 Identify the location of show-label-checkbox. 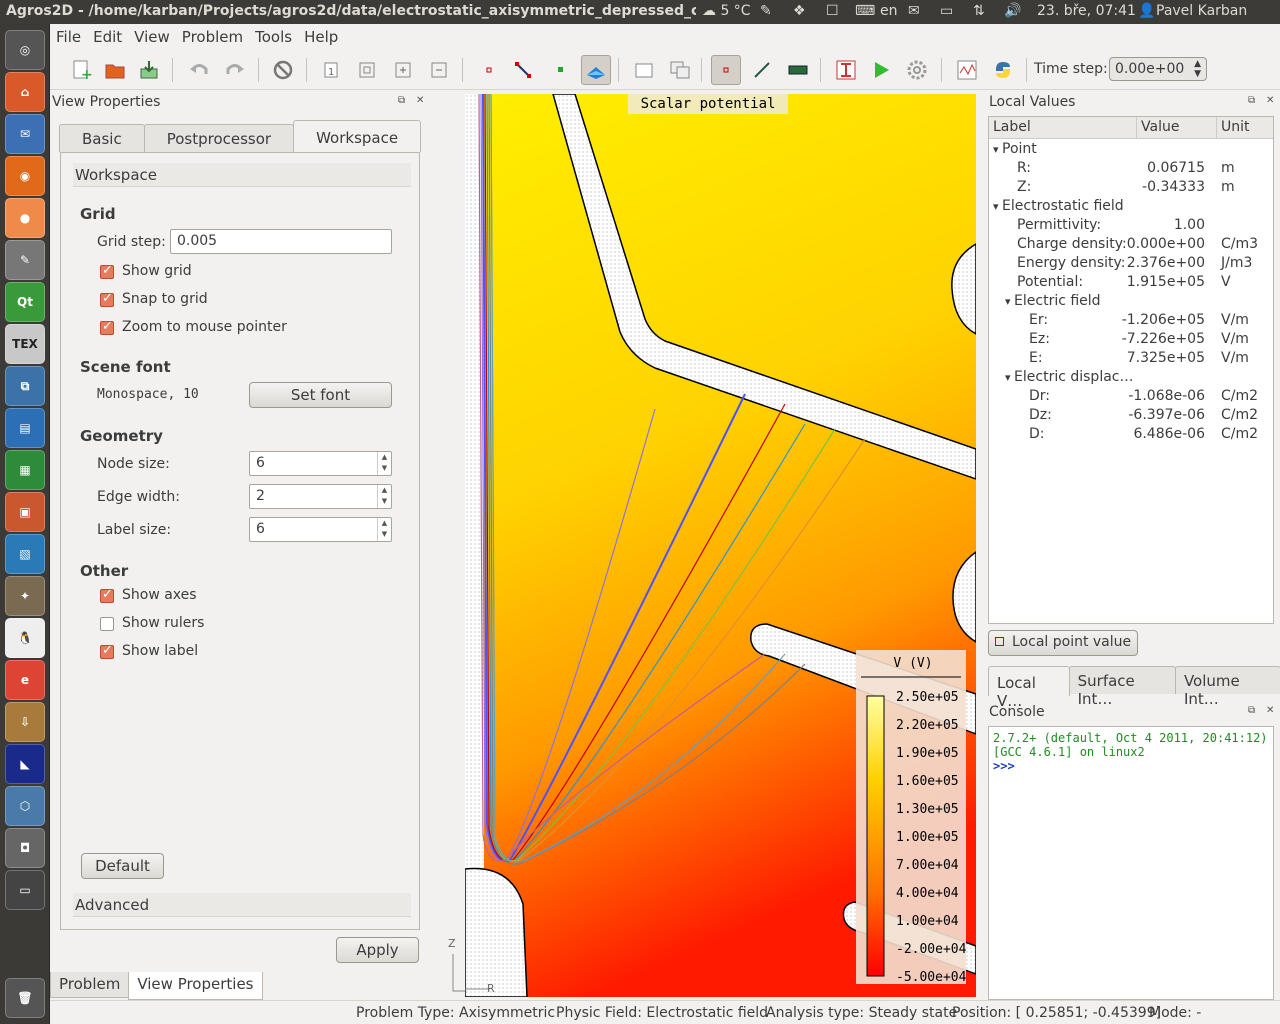
(107, 651).